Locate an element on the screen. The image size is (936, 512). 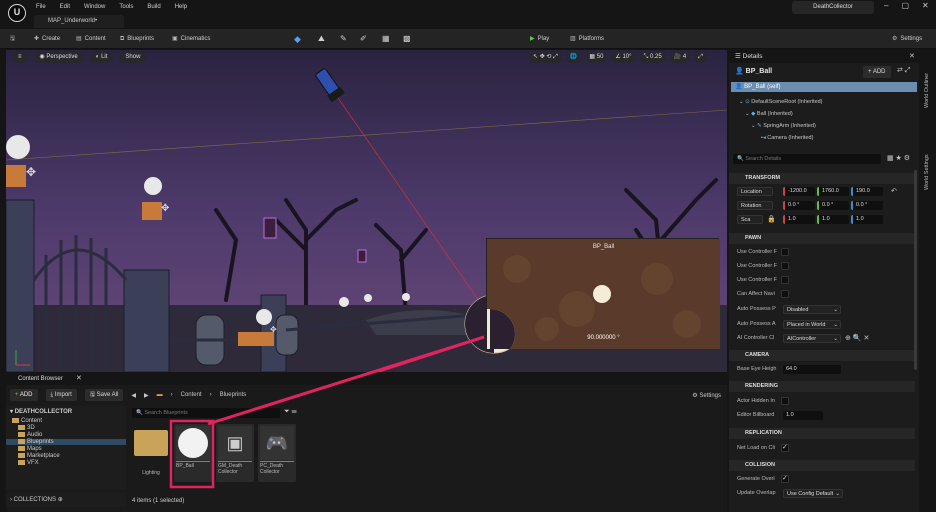
section-replication: REPLICATION is located at coordinates (822, 433).